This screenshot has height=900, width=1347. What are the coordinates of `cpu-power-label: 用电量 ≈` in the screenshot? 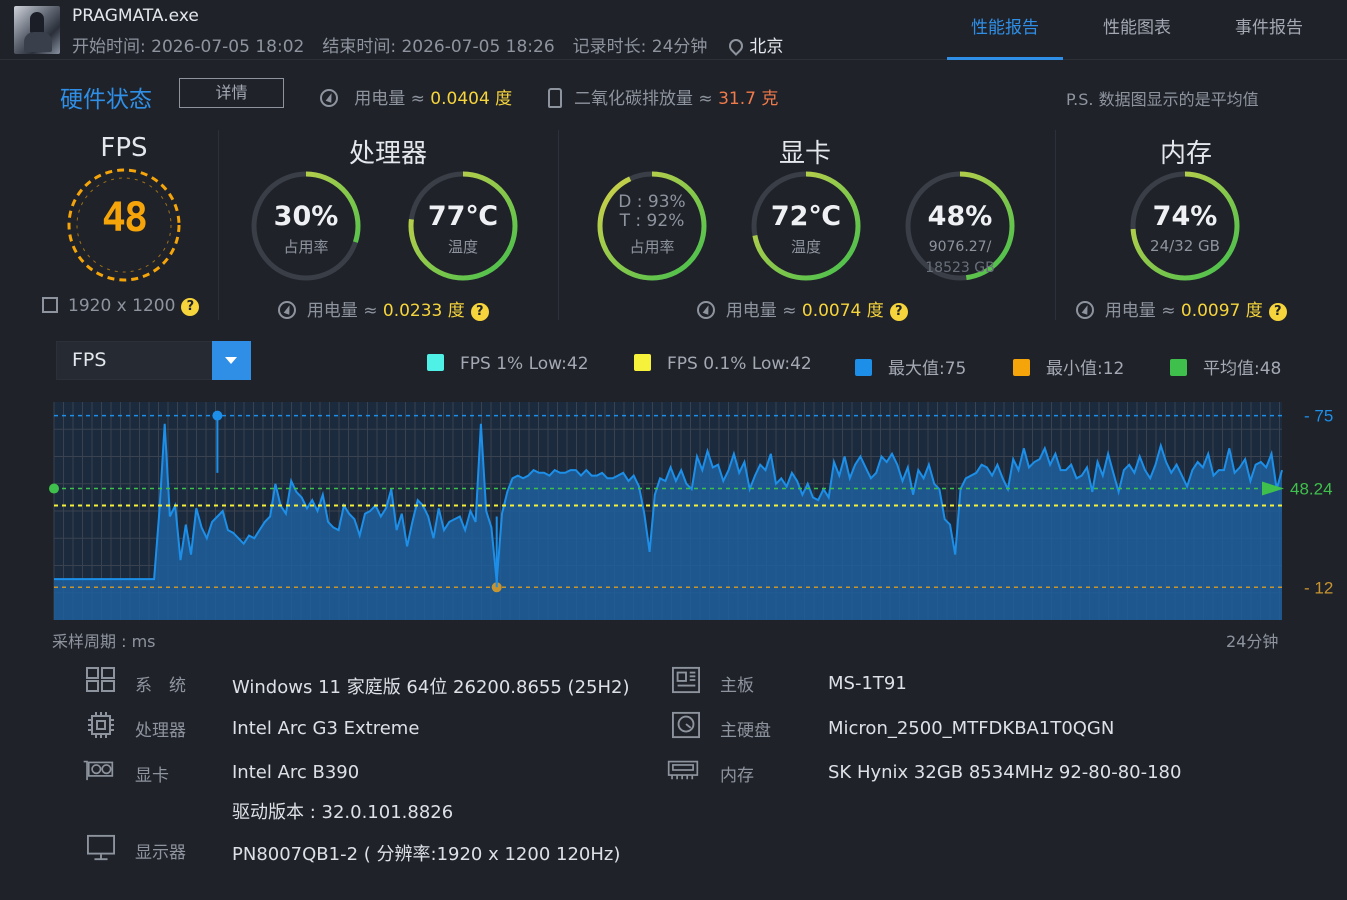 It's located at (344, 311).